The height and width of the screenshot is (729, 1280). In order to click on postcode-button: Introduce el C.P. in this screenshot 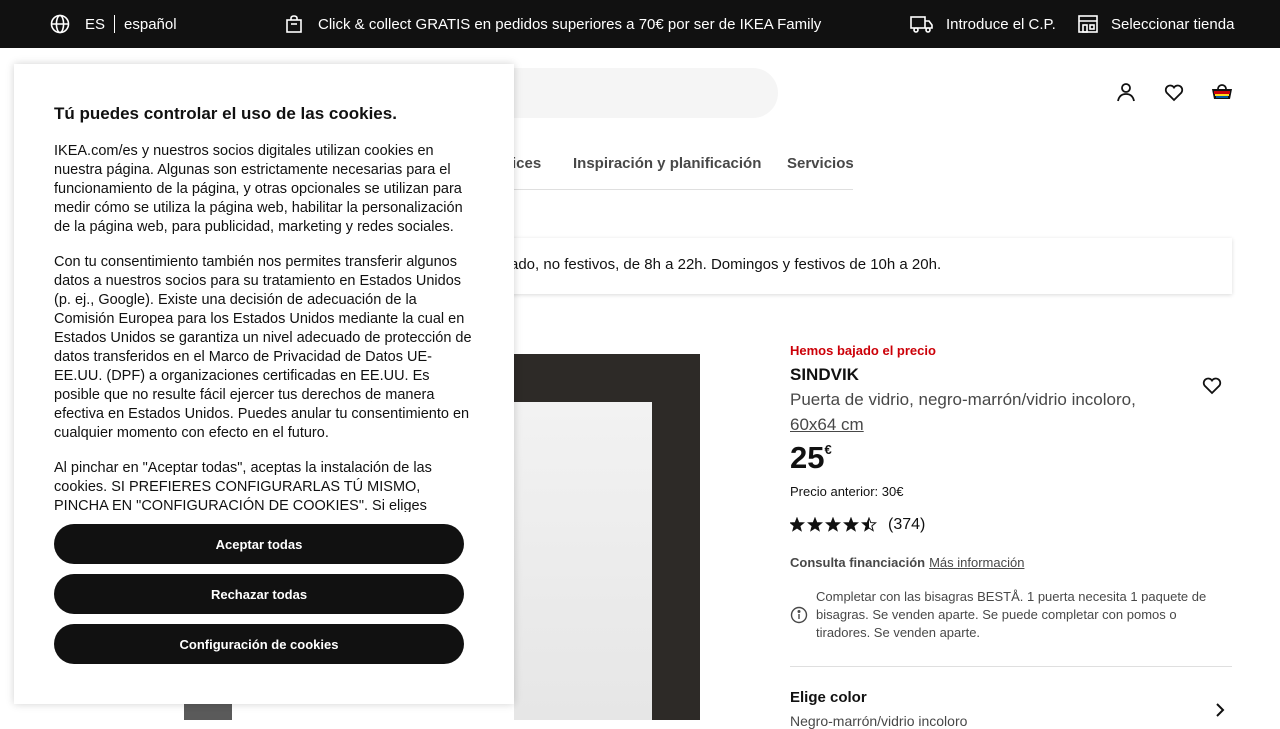, I will do `click(983, 24)`.